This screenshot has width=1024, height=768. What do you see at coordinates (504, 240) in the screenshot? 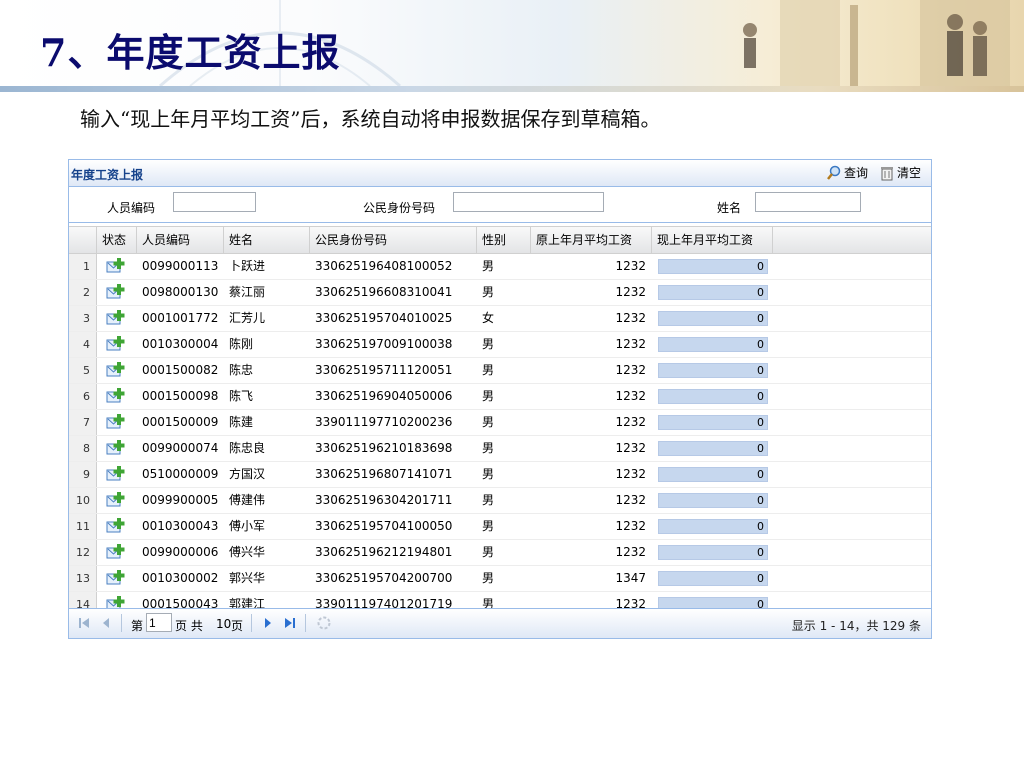
I see `grid-col-gender: 性别` at bounding box center [504, 240].